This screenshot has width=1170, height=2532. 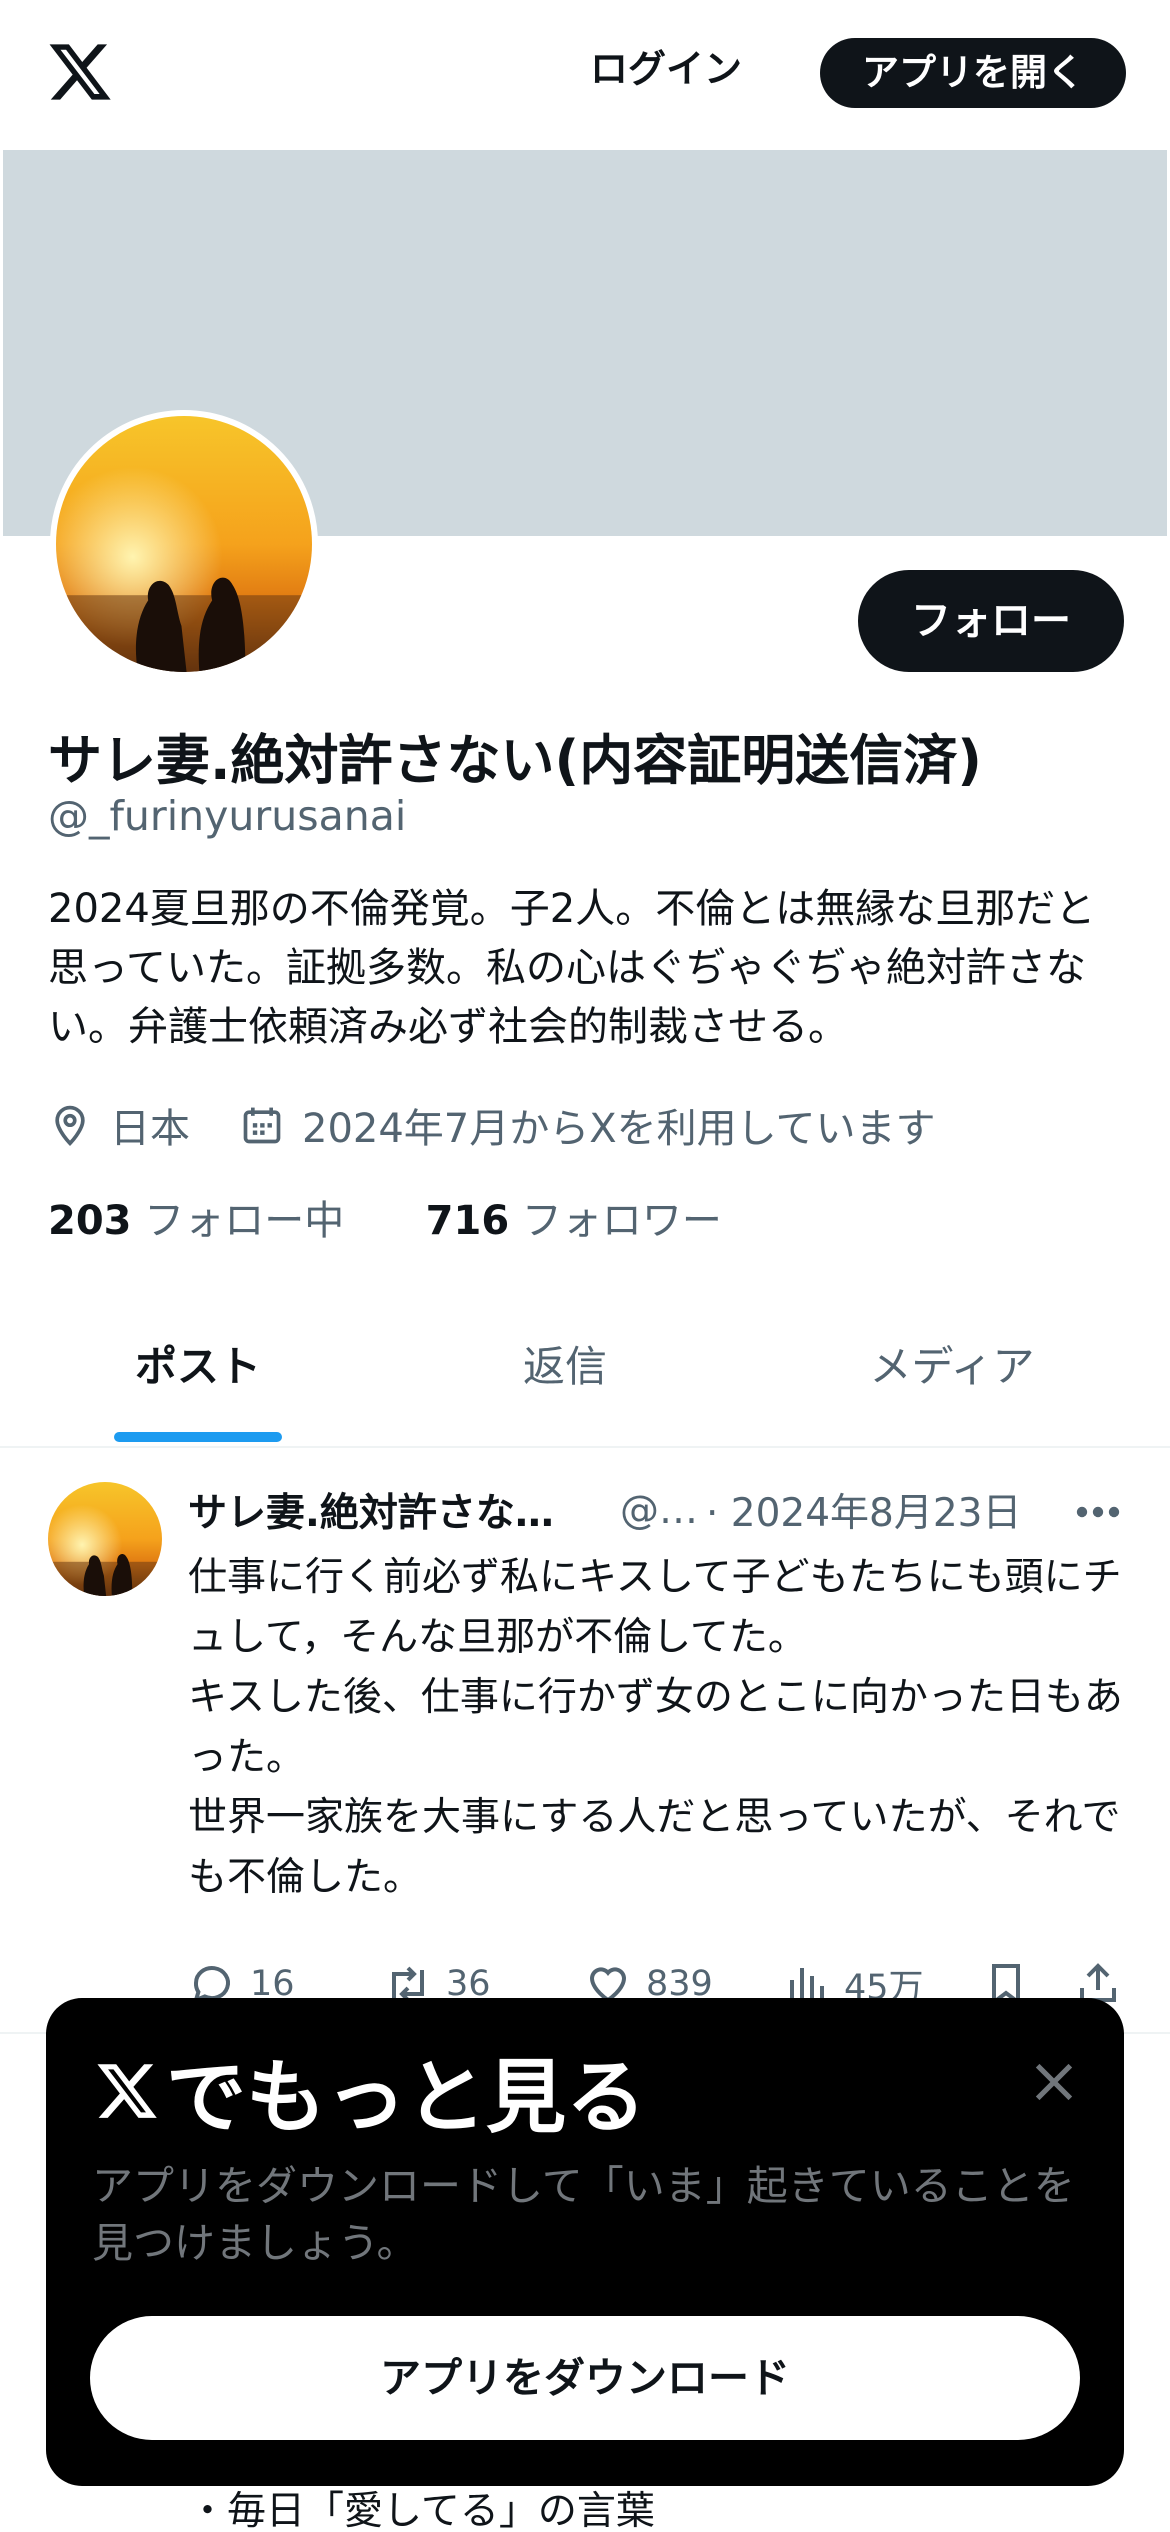 I want to click on follow-button: フォロー, so click(x=991, y=621).